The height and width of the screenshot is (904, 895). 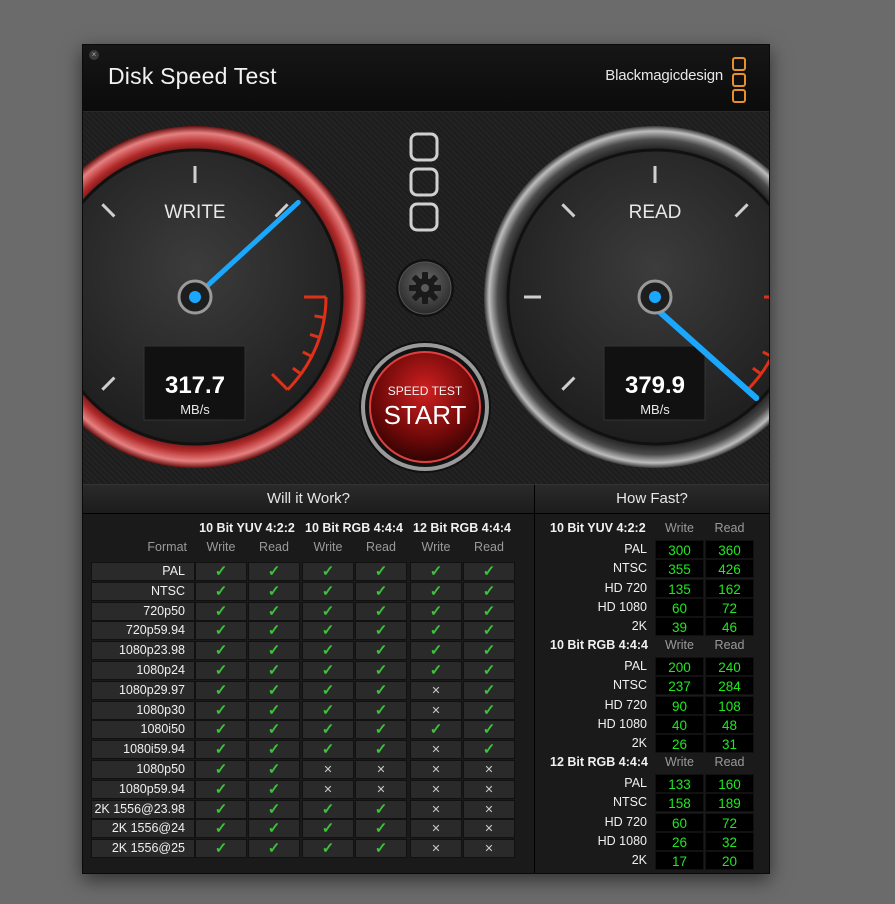 What do you see at coordinates (425, 391) in the screenshot?
I see `start-button-caption: SPEED TEST` at bounding box center [425, 391].